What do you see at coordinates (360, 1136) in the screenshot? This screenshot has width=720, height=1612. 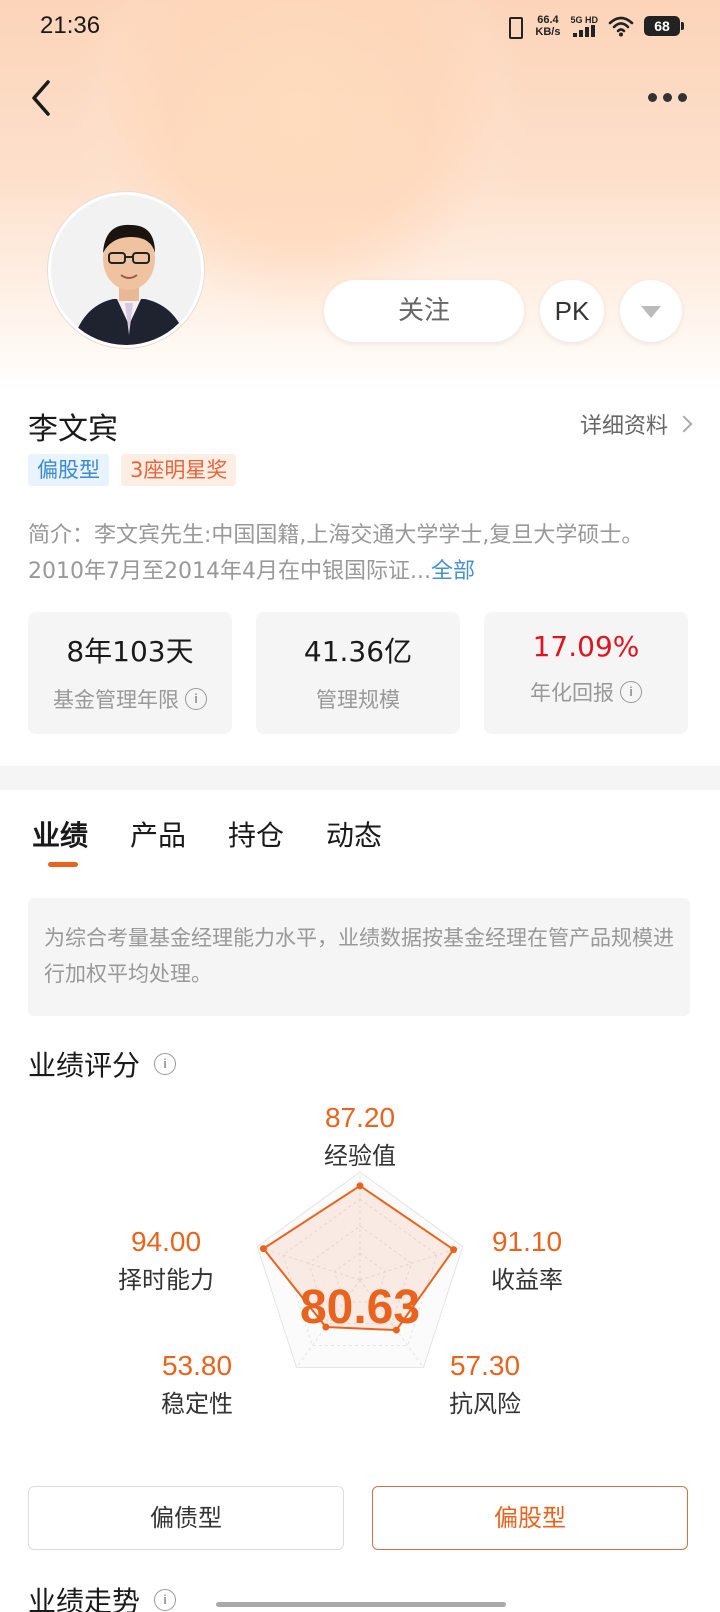 I see `radar-dim-experience: 87.20 经验值` at bounding box center [360, 1136].